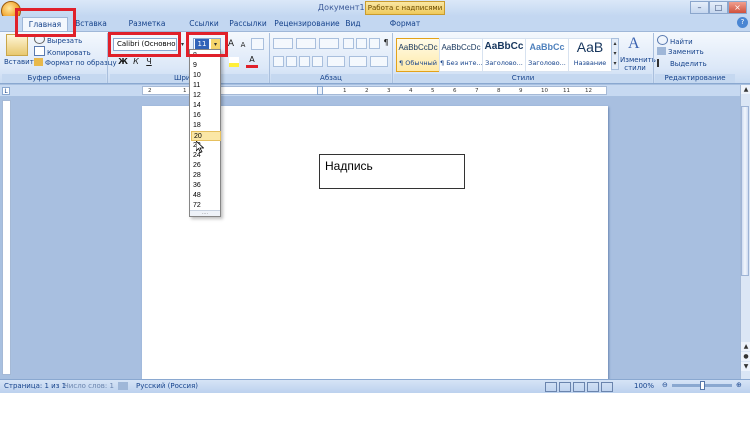 The width and height of the screenshot is (750, 421). I want to click on align-center-icon, so click(291, 61).